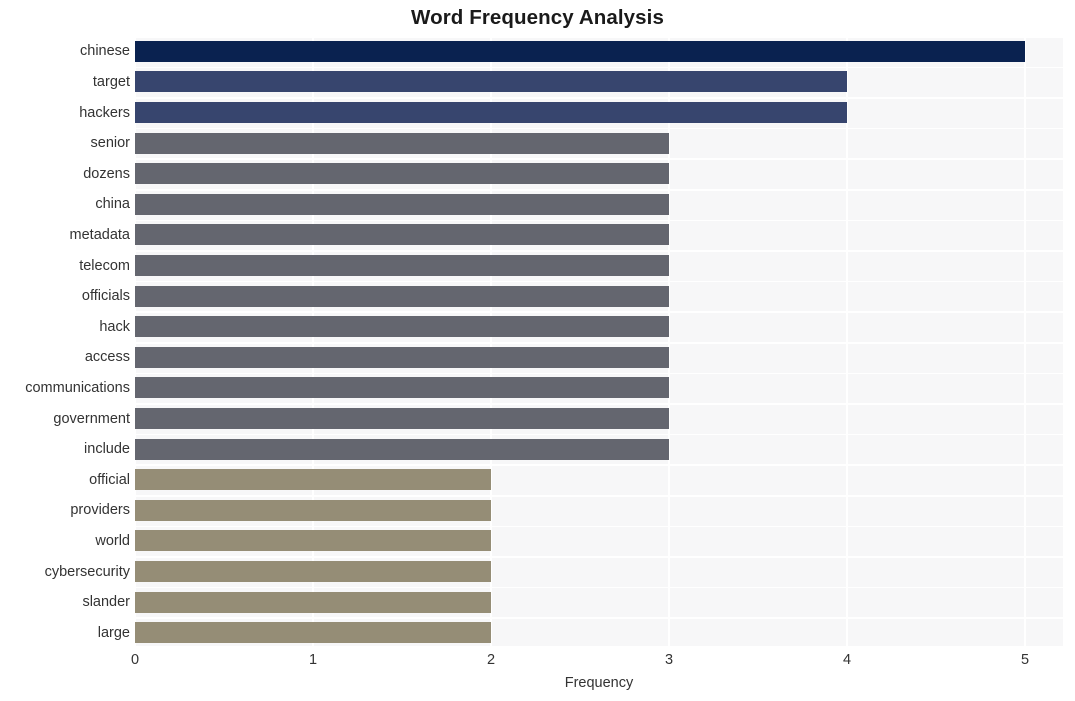  What do you see at coordinates (402, 327) in the screenshot?
I see `bar-hack` at bounding box center [402, 327].